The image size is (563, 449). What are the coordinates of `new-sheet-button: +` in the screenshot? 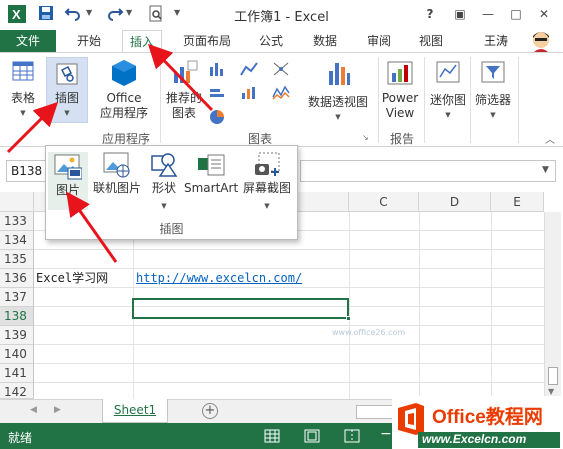 It's located at (210, 411).